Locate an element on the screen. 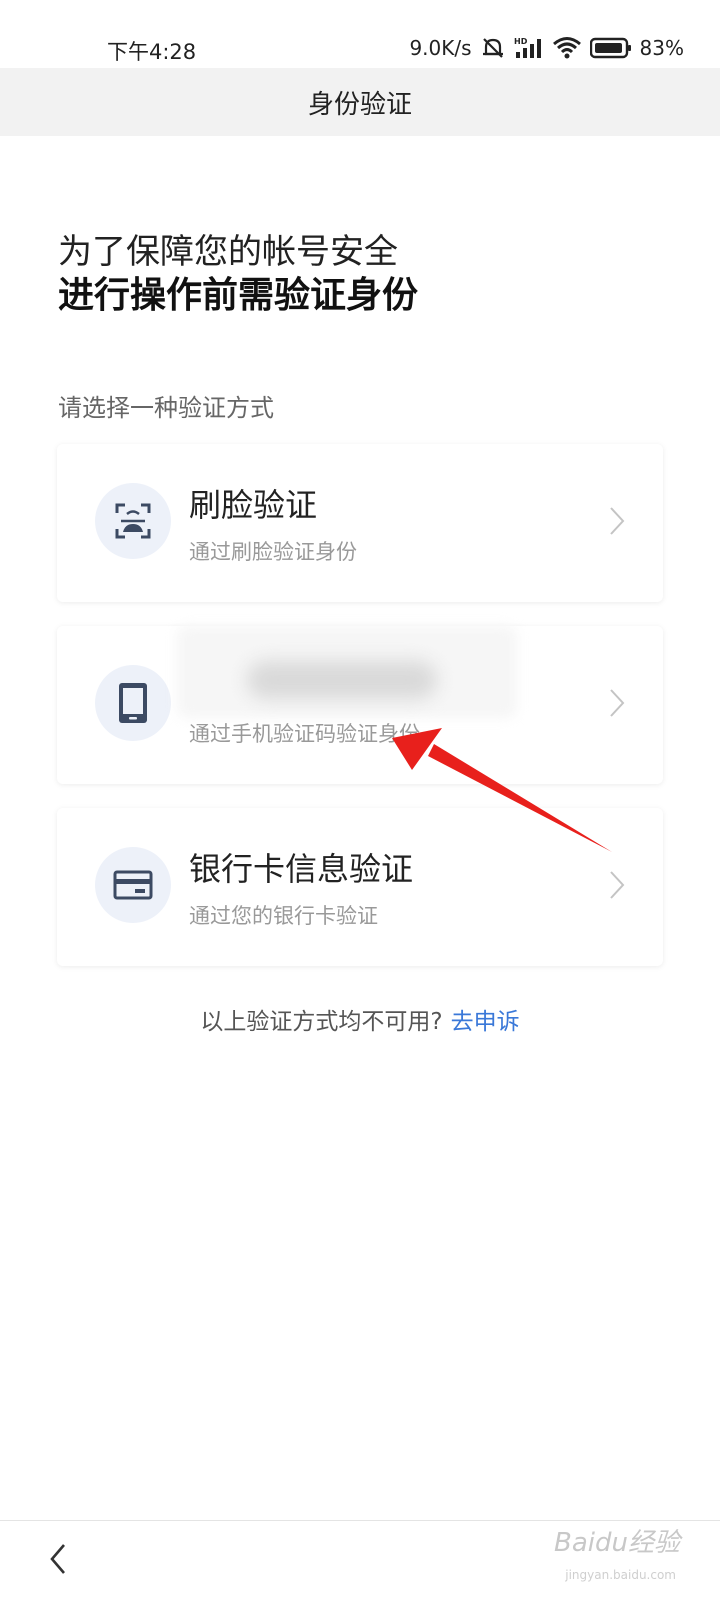  method-prompt: 请选择一种验证方式 is located at coordinates (166, 408).